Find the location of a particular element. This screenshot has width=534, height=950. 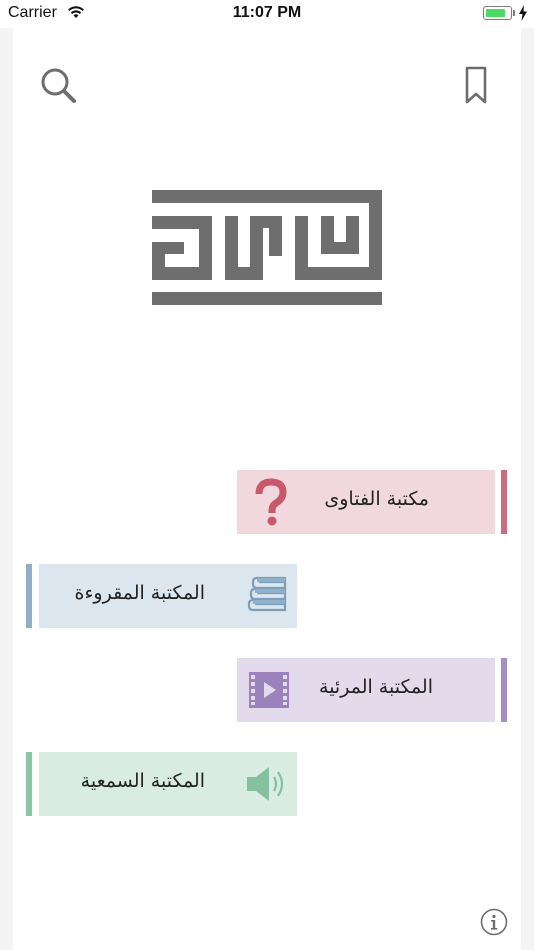

bookmark-icon is located at coordinates (476, 86).